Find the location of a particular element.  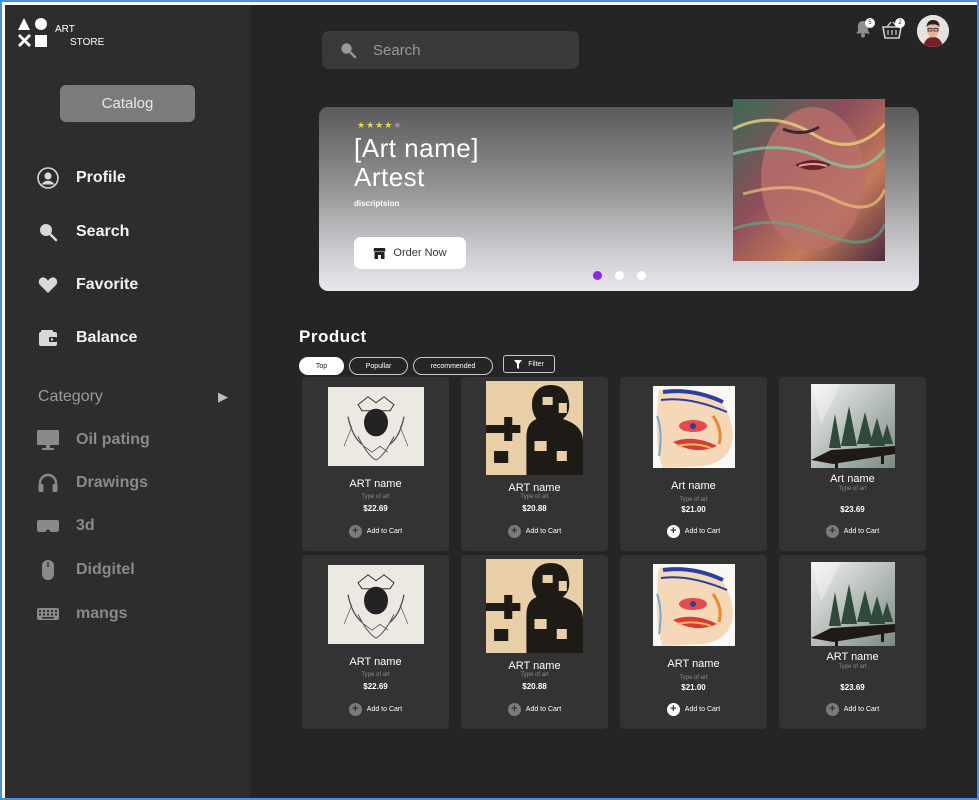

sidebar-item-label: Profile is located at coordinates (101, 177).